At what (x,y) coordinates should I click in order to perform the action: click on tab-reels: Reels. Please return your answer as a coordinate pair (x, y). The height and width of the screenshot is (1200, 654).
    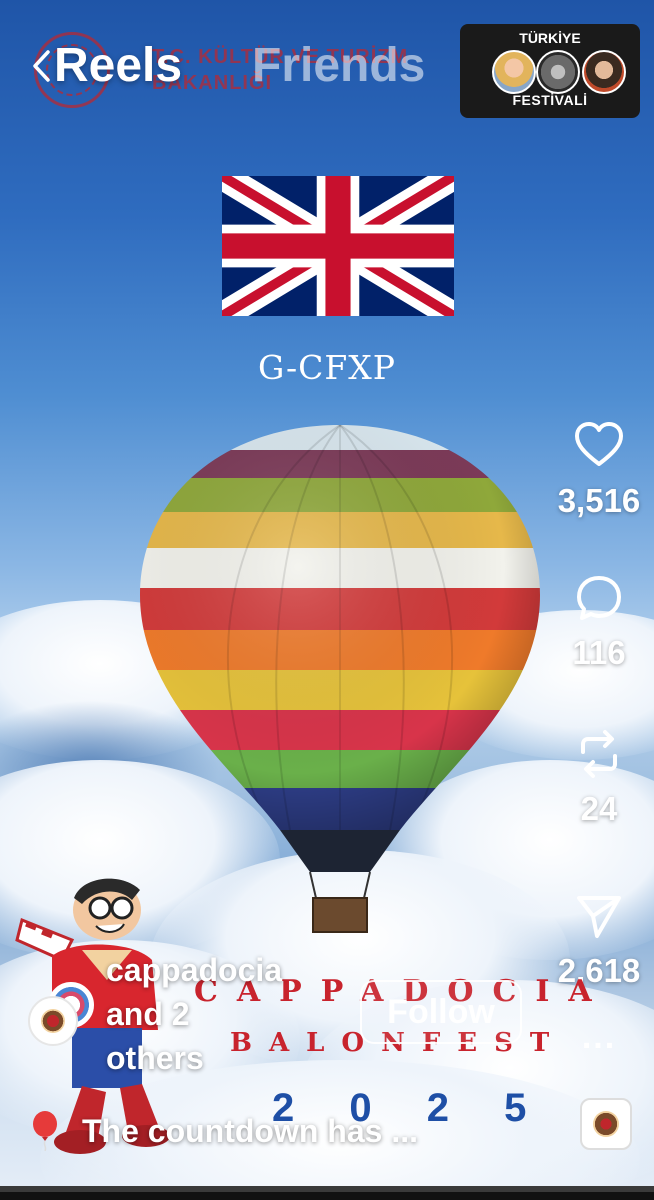
    Looking at the image, I should click on (118, 65).